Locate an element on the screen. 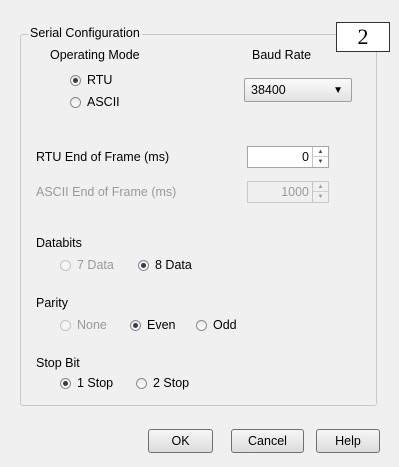  group-title: Serial Configuration is located at coordinates (85, 33).